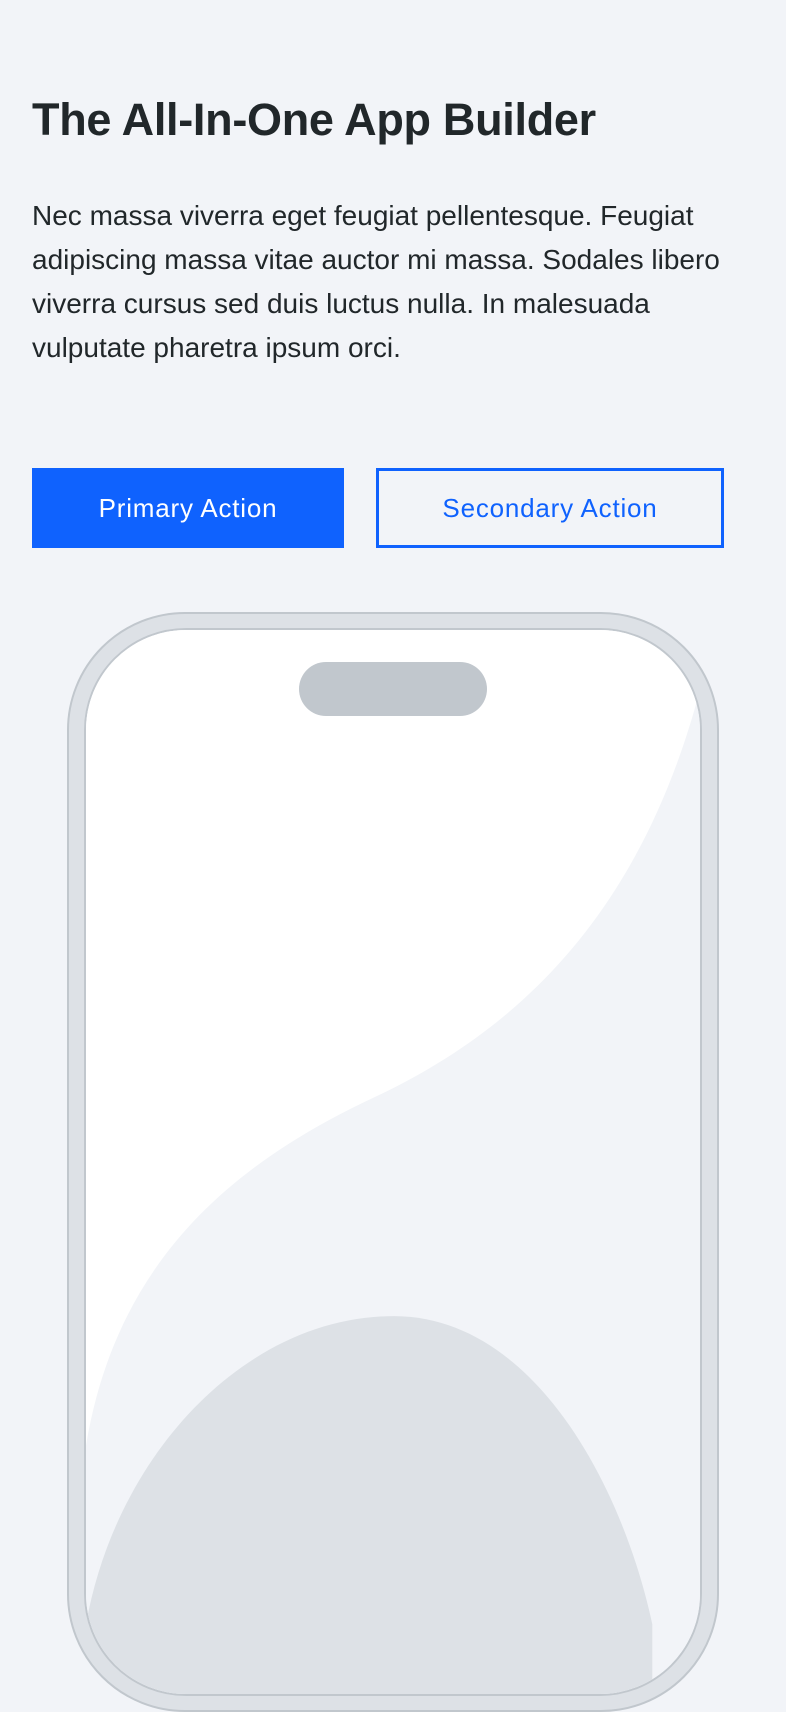 The height and width of the screenshot is (1712, 786). I want to click on secondary-action-button: Secondary Action, so click(550, 508).